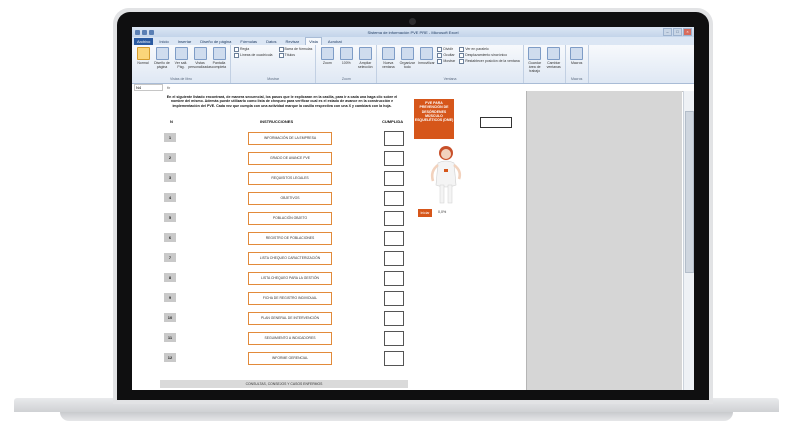 The width and height of the screenshot is (793, 434). Describe the element at coordinates (290, 218) in the screenshot. I see `instruction-link: POBLACIÓN OBJETO` at that location.